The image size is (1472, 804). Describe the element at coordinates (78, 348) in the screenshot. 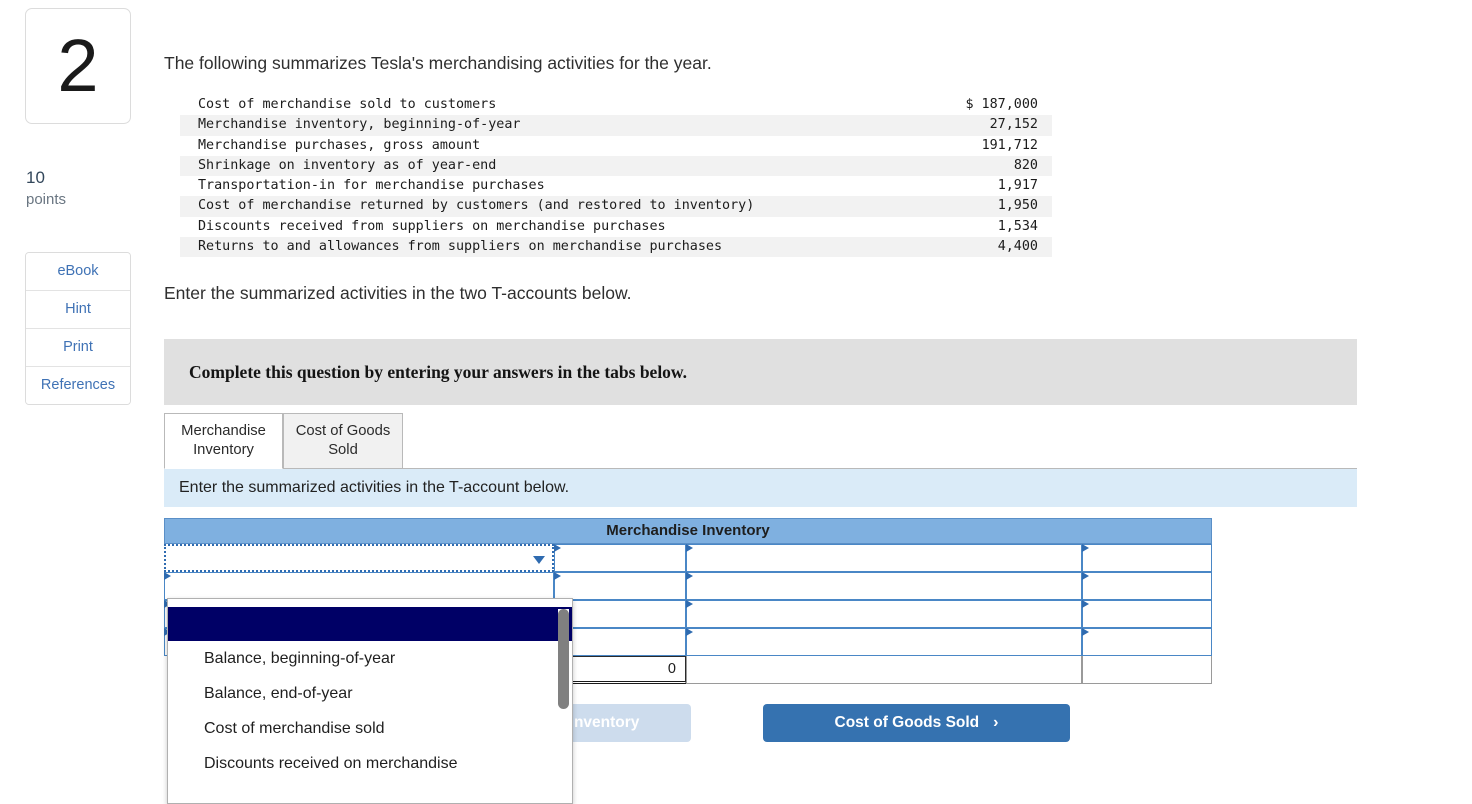

I see `print-button: Print` at that location.